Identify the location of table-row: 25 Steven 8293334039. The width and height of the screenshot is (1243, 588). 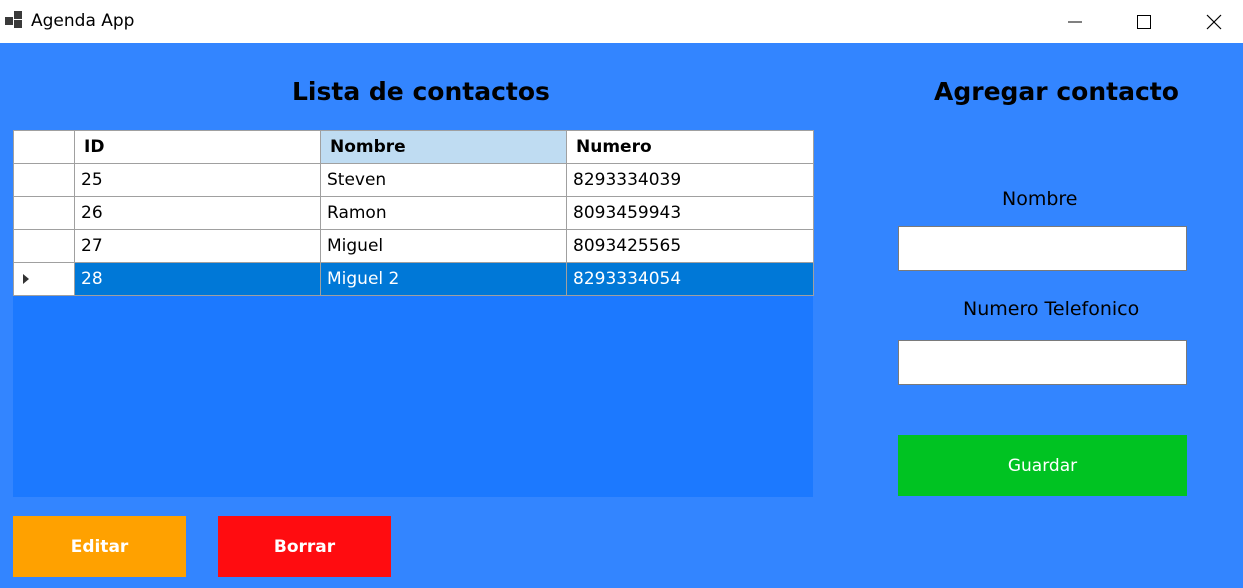
(413, 180).